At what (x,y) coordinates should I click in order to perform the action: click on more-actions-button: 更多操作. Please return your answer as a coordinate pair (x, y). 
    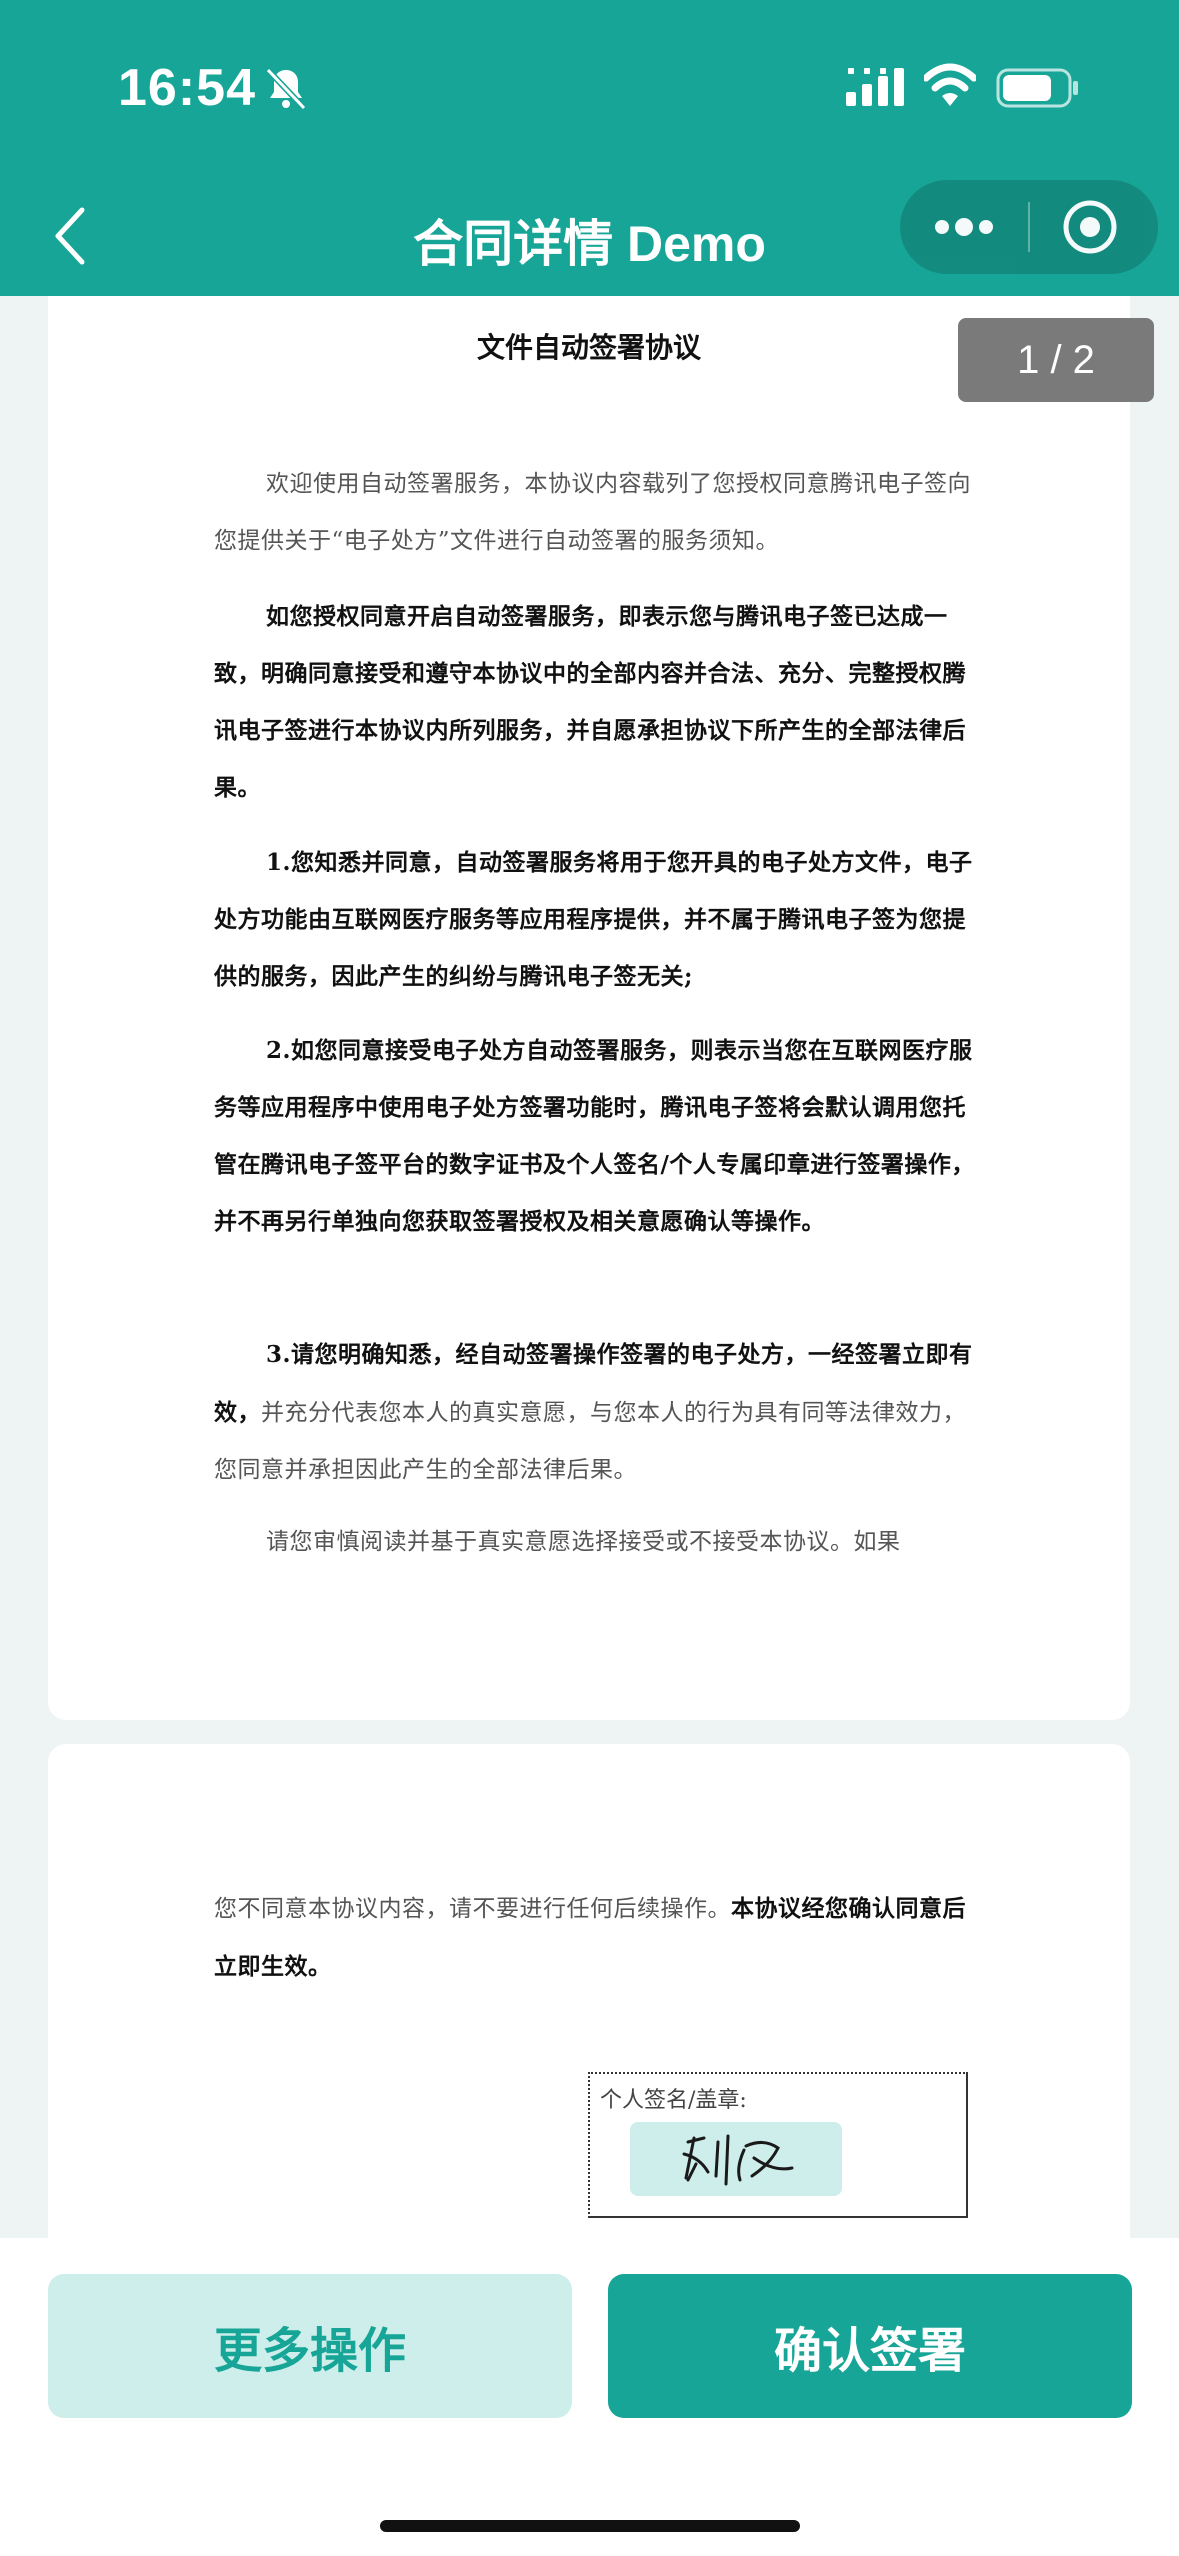
    Looking at the image, I should click on (310, 2346).